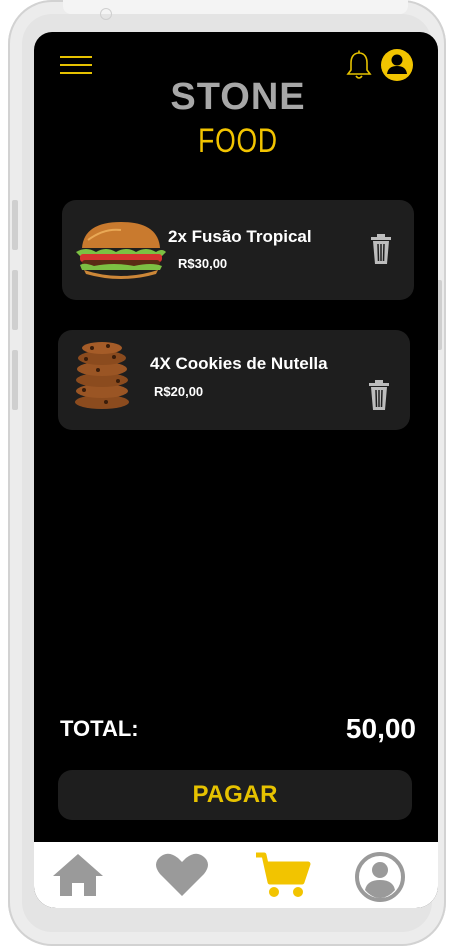  What do you see at coordinates (235, 7) in the screenshot?
I see `phone-notch` at bounding box center [235, 7].